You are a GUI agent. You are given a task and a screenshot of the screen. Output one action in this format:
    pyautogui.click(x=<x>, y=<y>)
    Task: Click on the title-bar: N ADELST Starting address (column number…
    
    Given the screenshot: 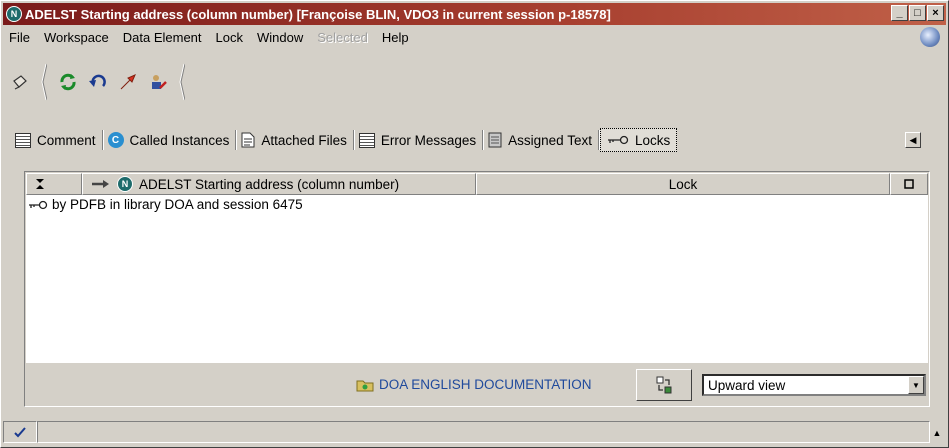 What is the action you would take?
    pyautogui.click(x=474, y=14)
    